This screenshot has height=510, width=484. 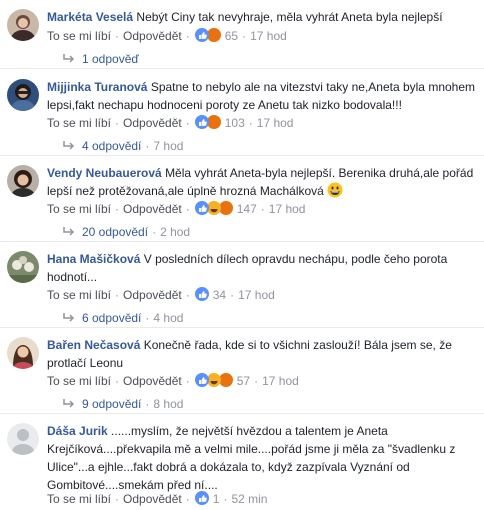 I want to click on replies-toggle: 6 odpovědí · 4 hod, so click(x=123, y=318).